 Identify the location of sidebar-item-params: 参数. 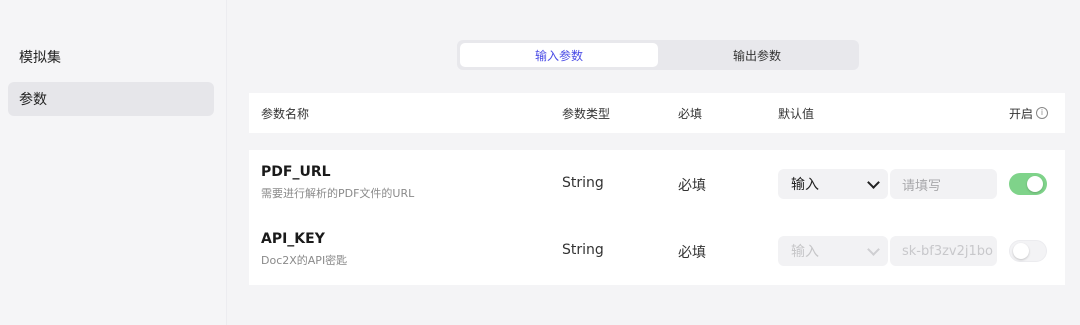
(111, 99).